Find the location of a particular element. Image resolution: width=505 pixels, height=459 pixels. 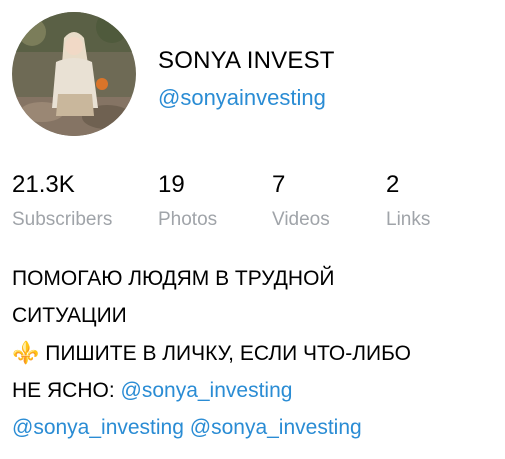

stat-value: 21.3K is located at coordinates (43, 184).